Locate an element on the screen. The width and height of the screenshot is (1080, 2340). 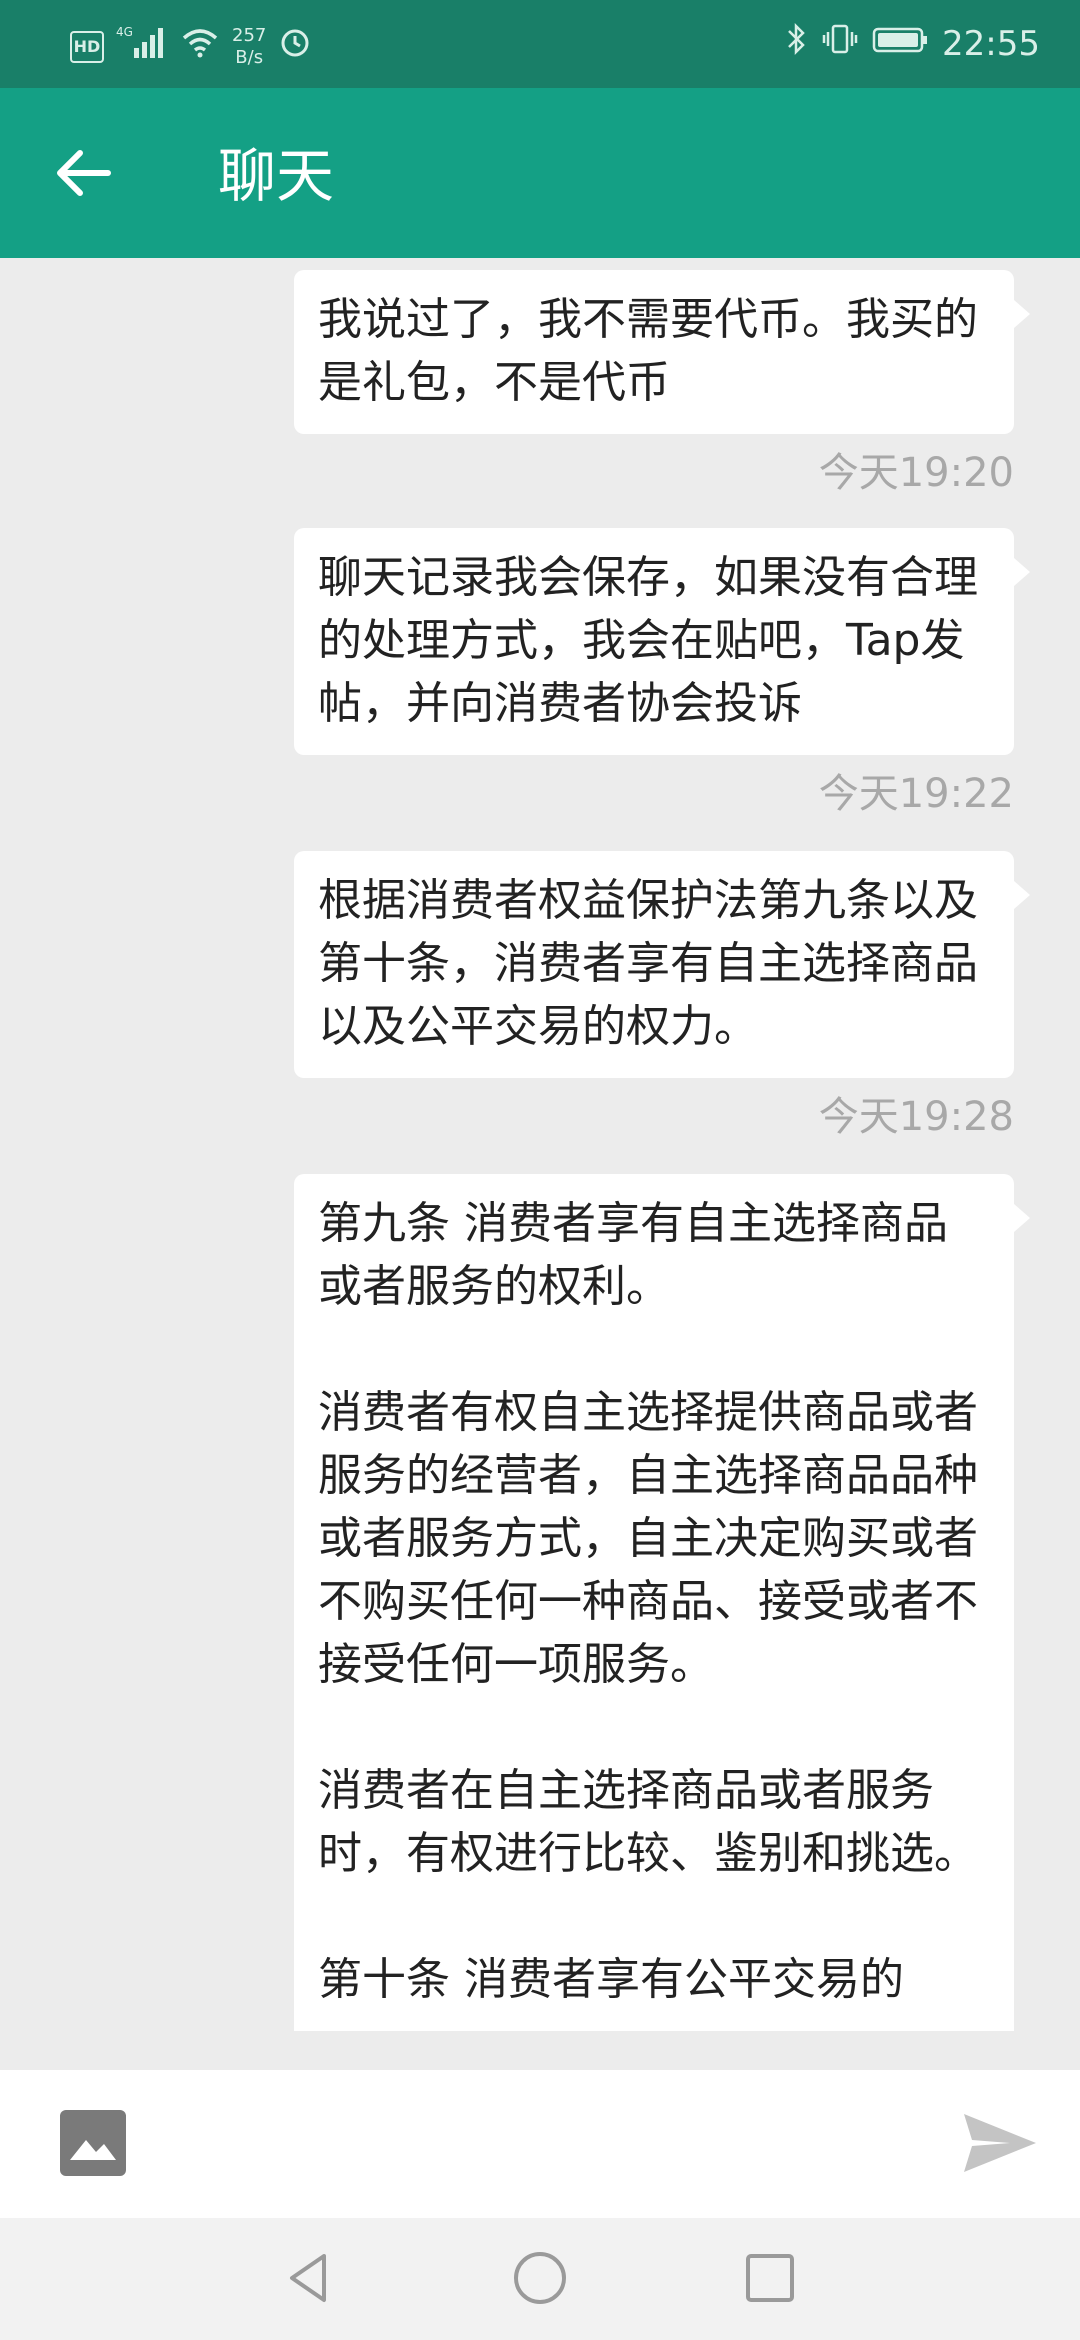
message-bubble: 根据消费者权益保护法第九条以及第十条，消费者享有自主选择商品以及公平交易的权力。 is located at coordinates (662, 964).